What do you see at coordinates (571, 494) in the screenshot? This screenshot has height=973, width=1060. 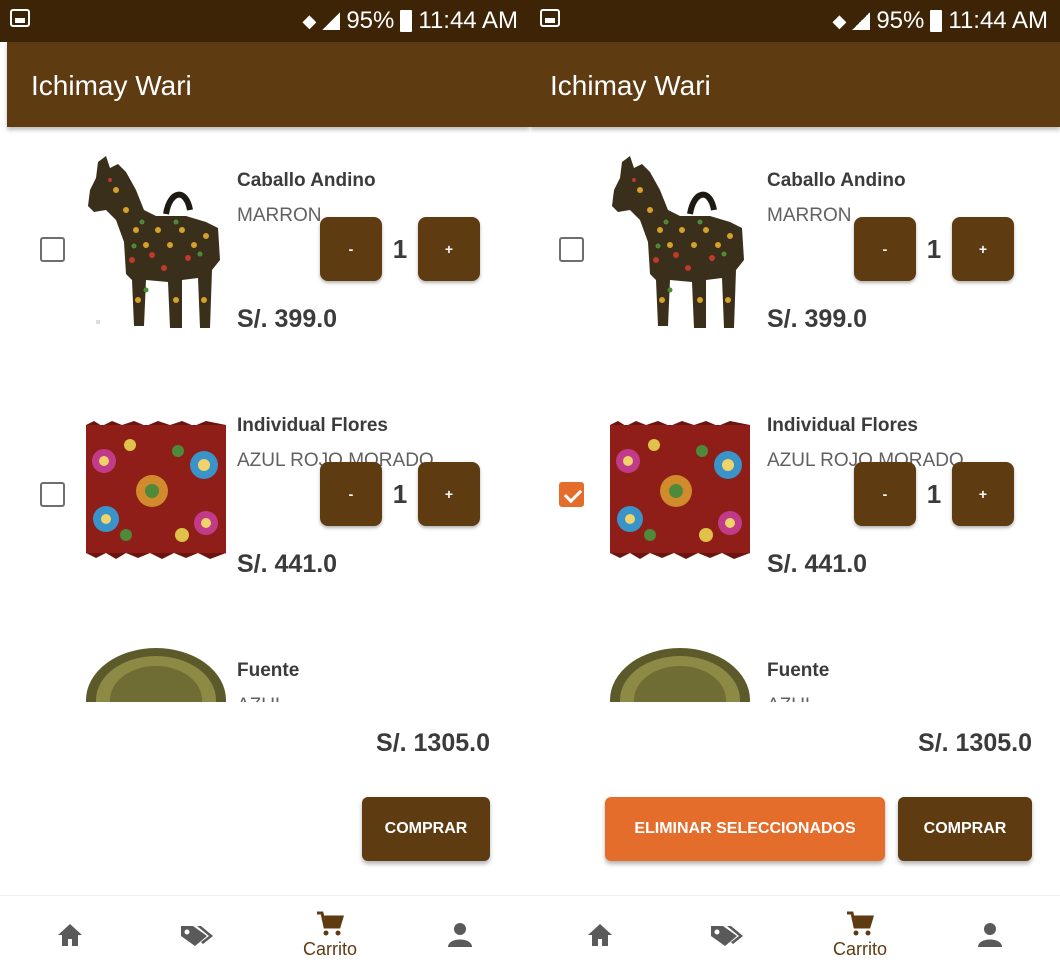 I see `select-checkbox-checked` at bounding box center [571, 494].